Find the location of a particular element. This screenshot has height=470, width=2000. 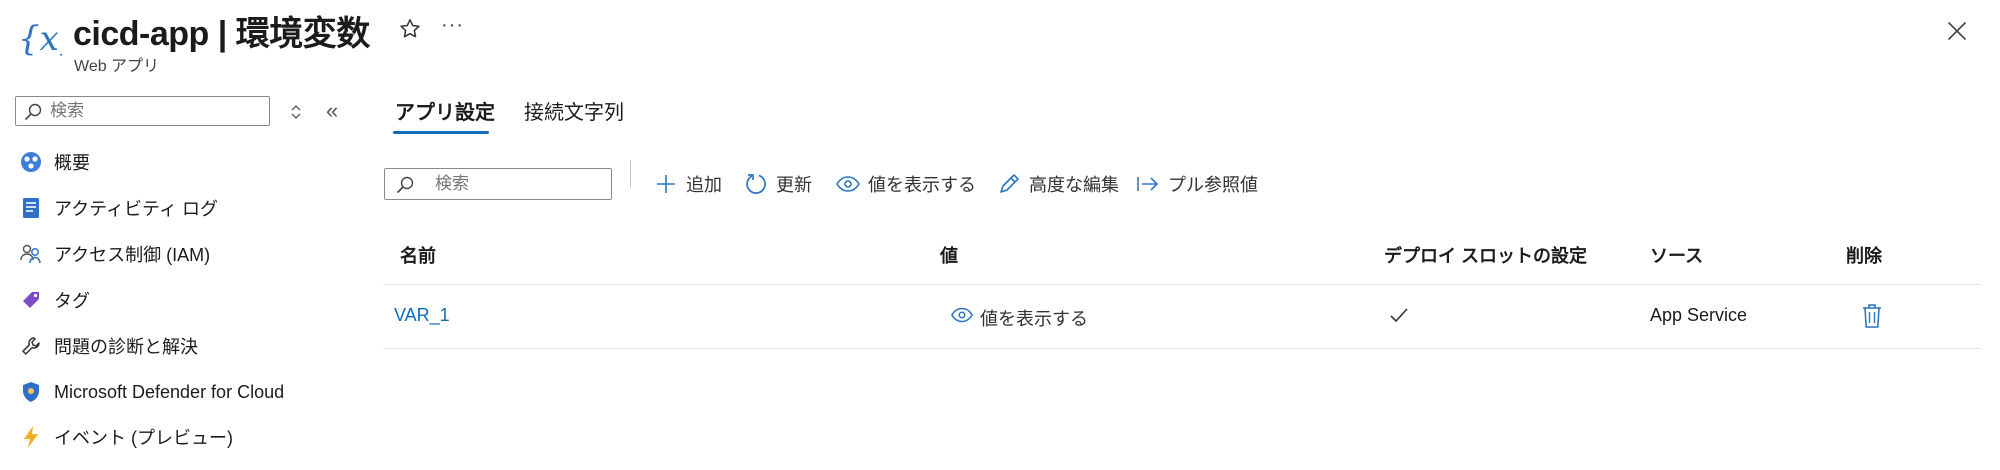

arrow-to-right-icon is located at coordinates (1148, 184).